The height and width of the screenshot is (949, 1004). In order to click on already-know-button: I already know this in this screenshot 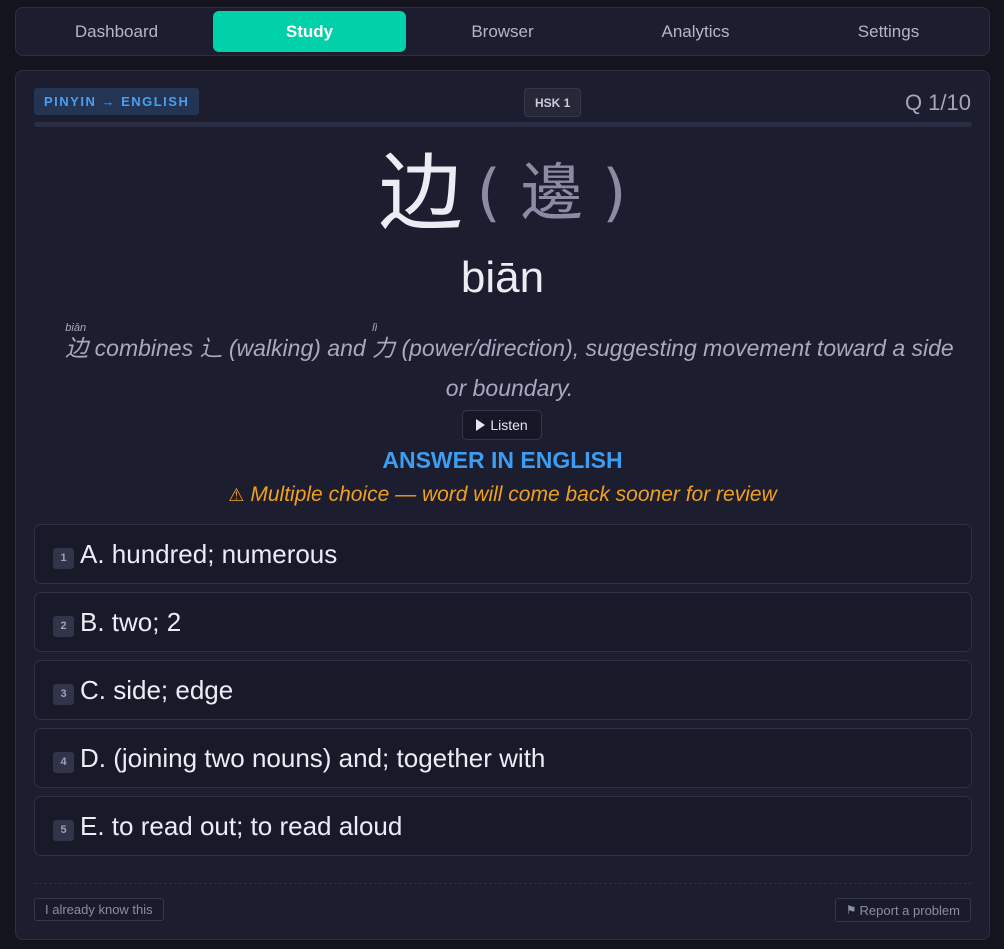, I will do `click(99, 909)`.